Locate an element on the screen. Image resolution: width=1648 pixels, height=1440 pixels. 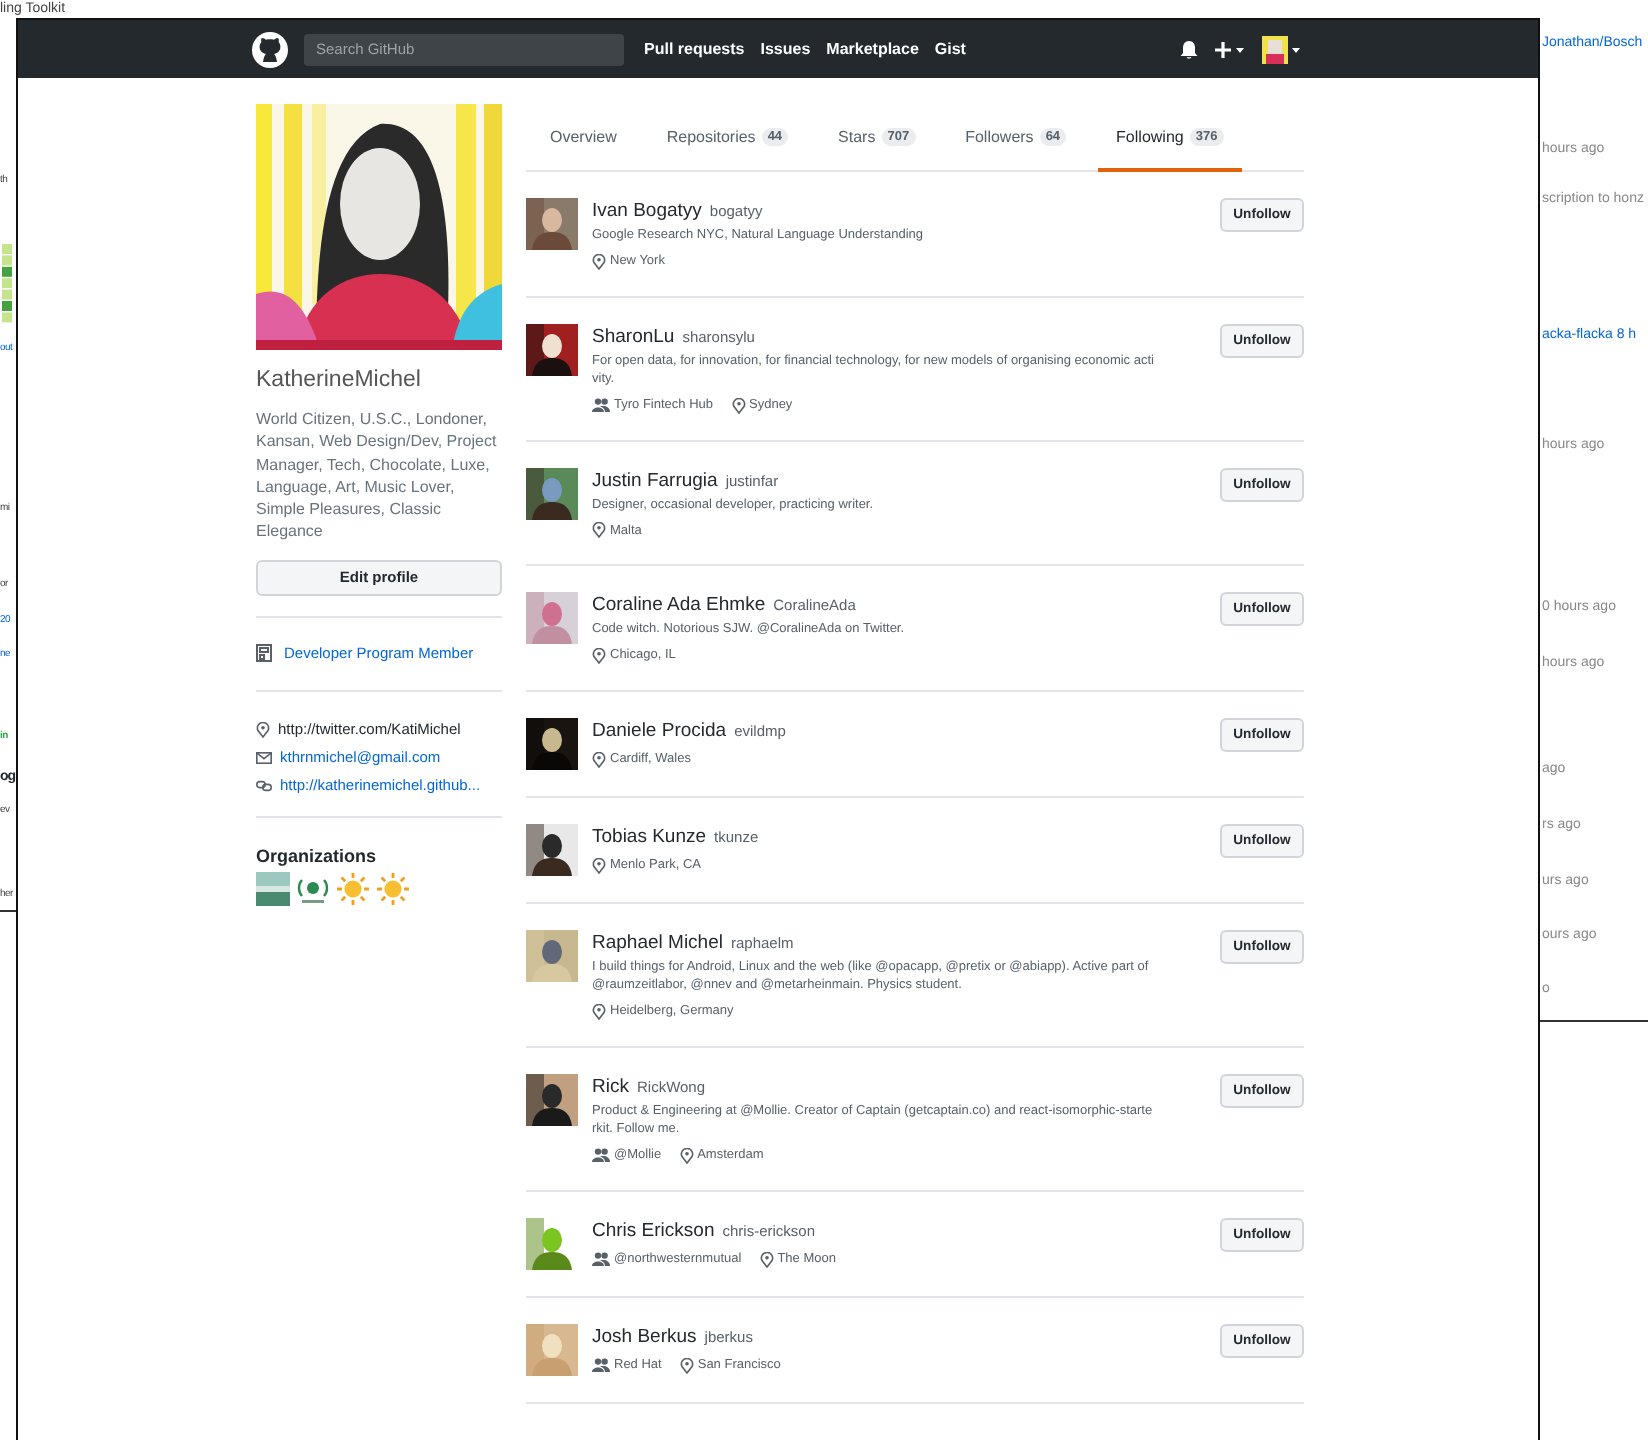
user-name-link: Daniele Procida is located at coordinates (659, 730).